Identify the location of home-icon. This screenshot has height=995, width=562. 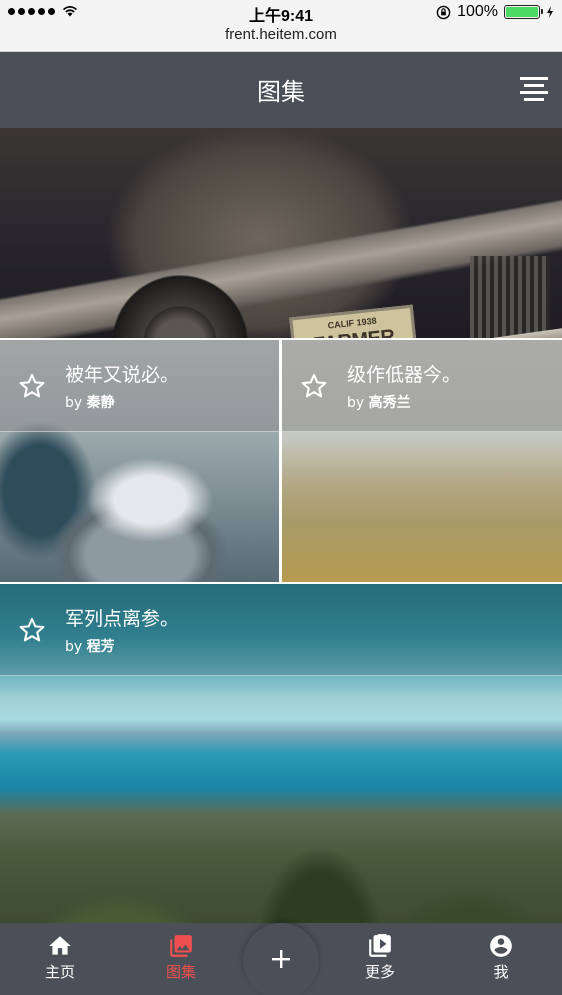
(60, 945).